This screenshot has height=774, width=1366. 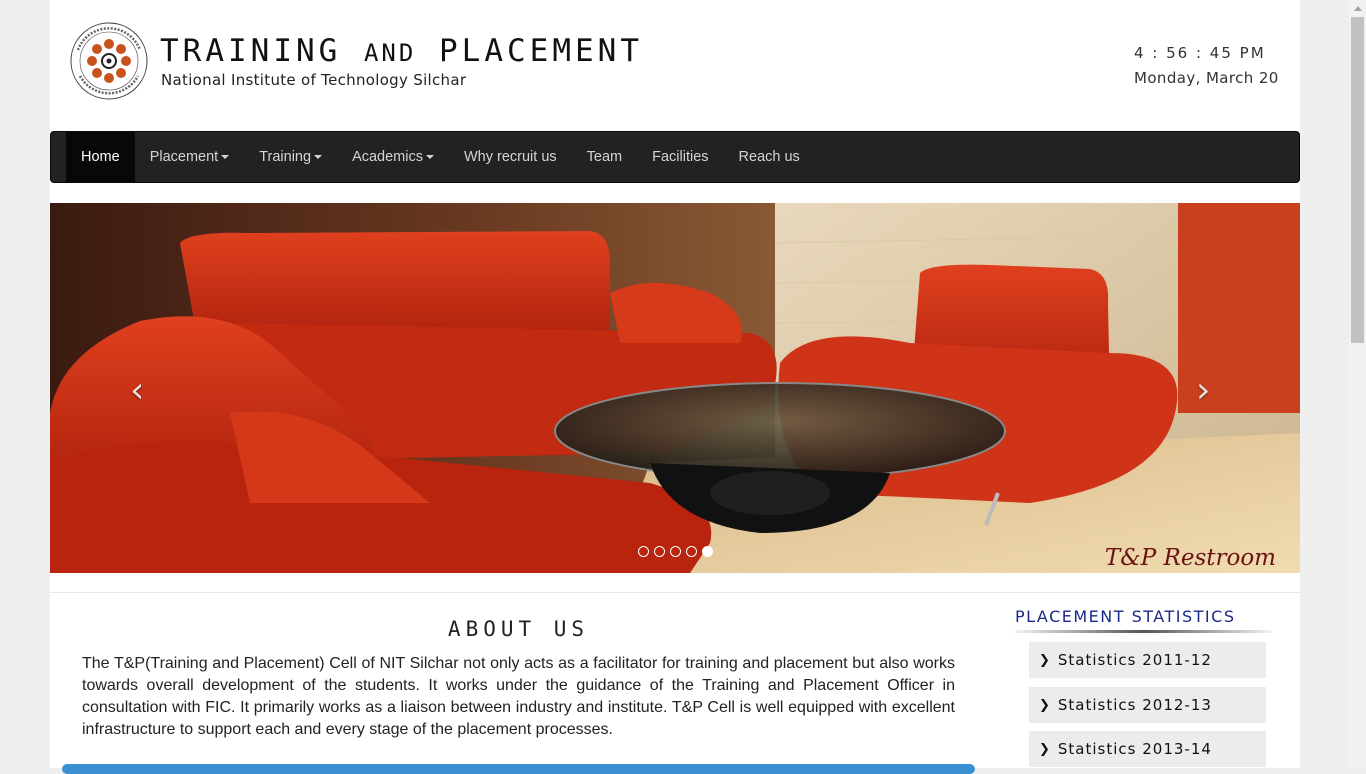 I want to click on site-title: TRAINING AND PLACEMENT, so click(x=401, y=52).